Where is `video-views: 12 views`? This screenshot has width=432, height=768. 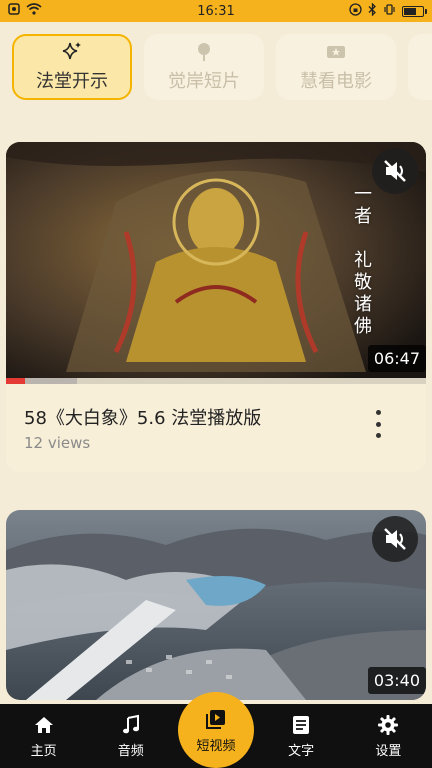 video-views: 12 views is located at coordinates (57, 443).